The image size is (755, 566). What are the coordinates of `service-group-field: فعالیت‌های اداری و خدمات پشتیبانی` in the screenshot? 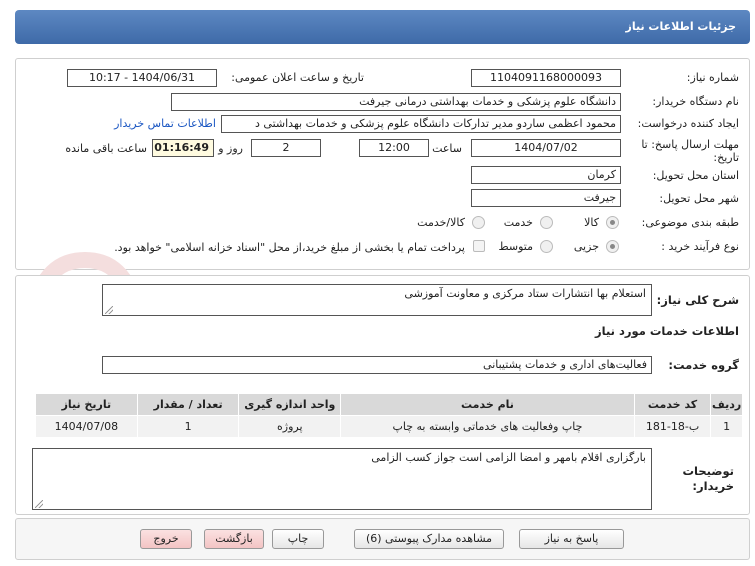 It's located at (377, 365).